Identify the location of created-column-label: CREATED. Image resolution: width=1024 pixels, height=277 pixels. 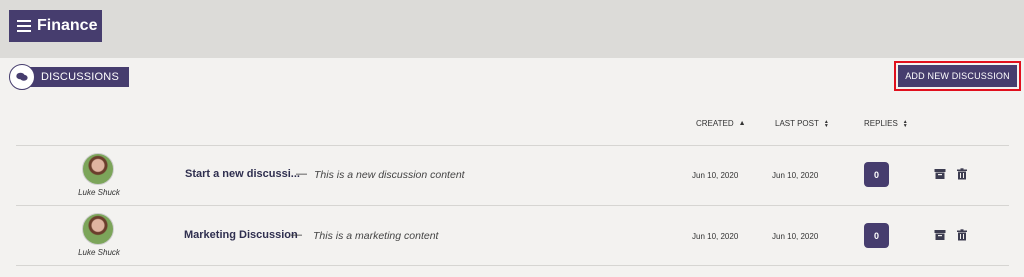
(715, 123).